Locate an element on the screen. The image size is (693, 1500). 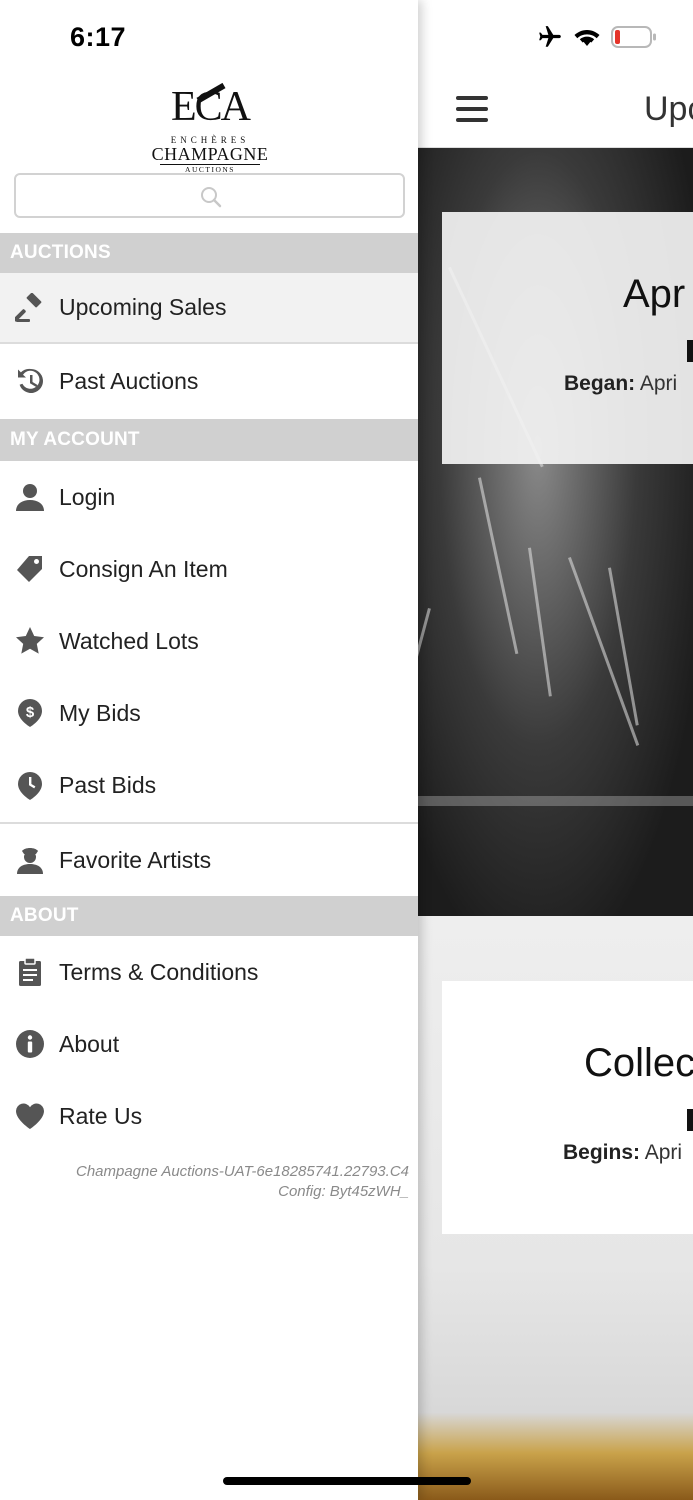
menu-item-label: Favorite Artists is located at coordinates (135, 859).